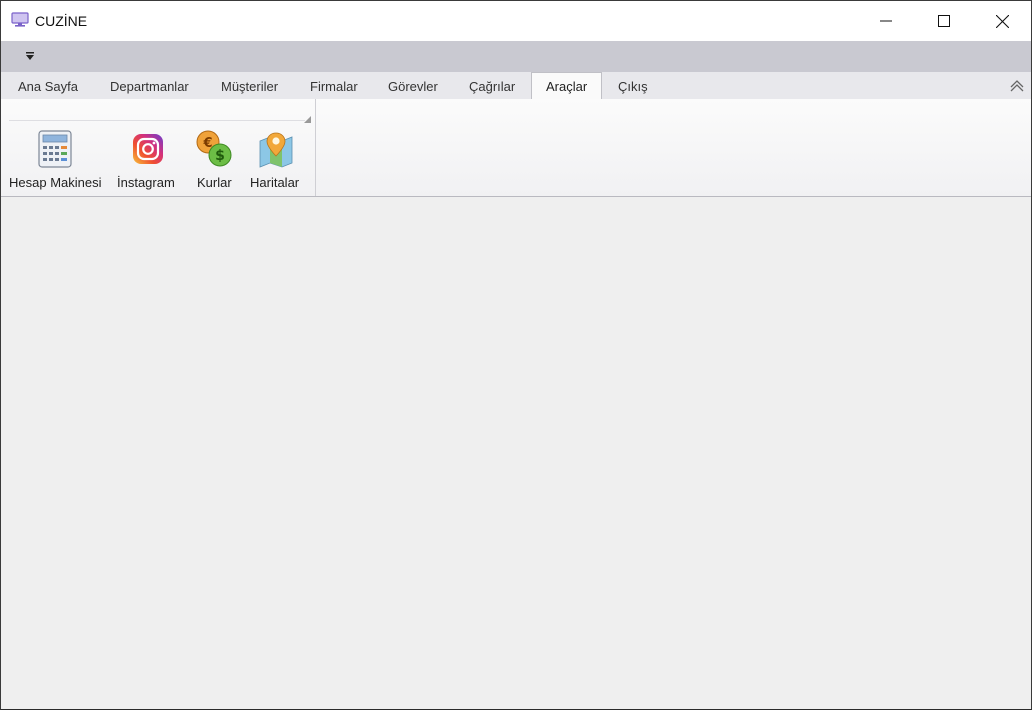  What do you see at coordinates (148, 149) in the screenshot?
I see `instagram-icon` at bounding box center [148, 149].